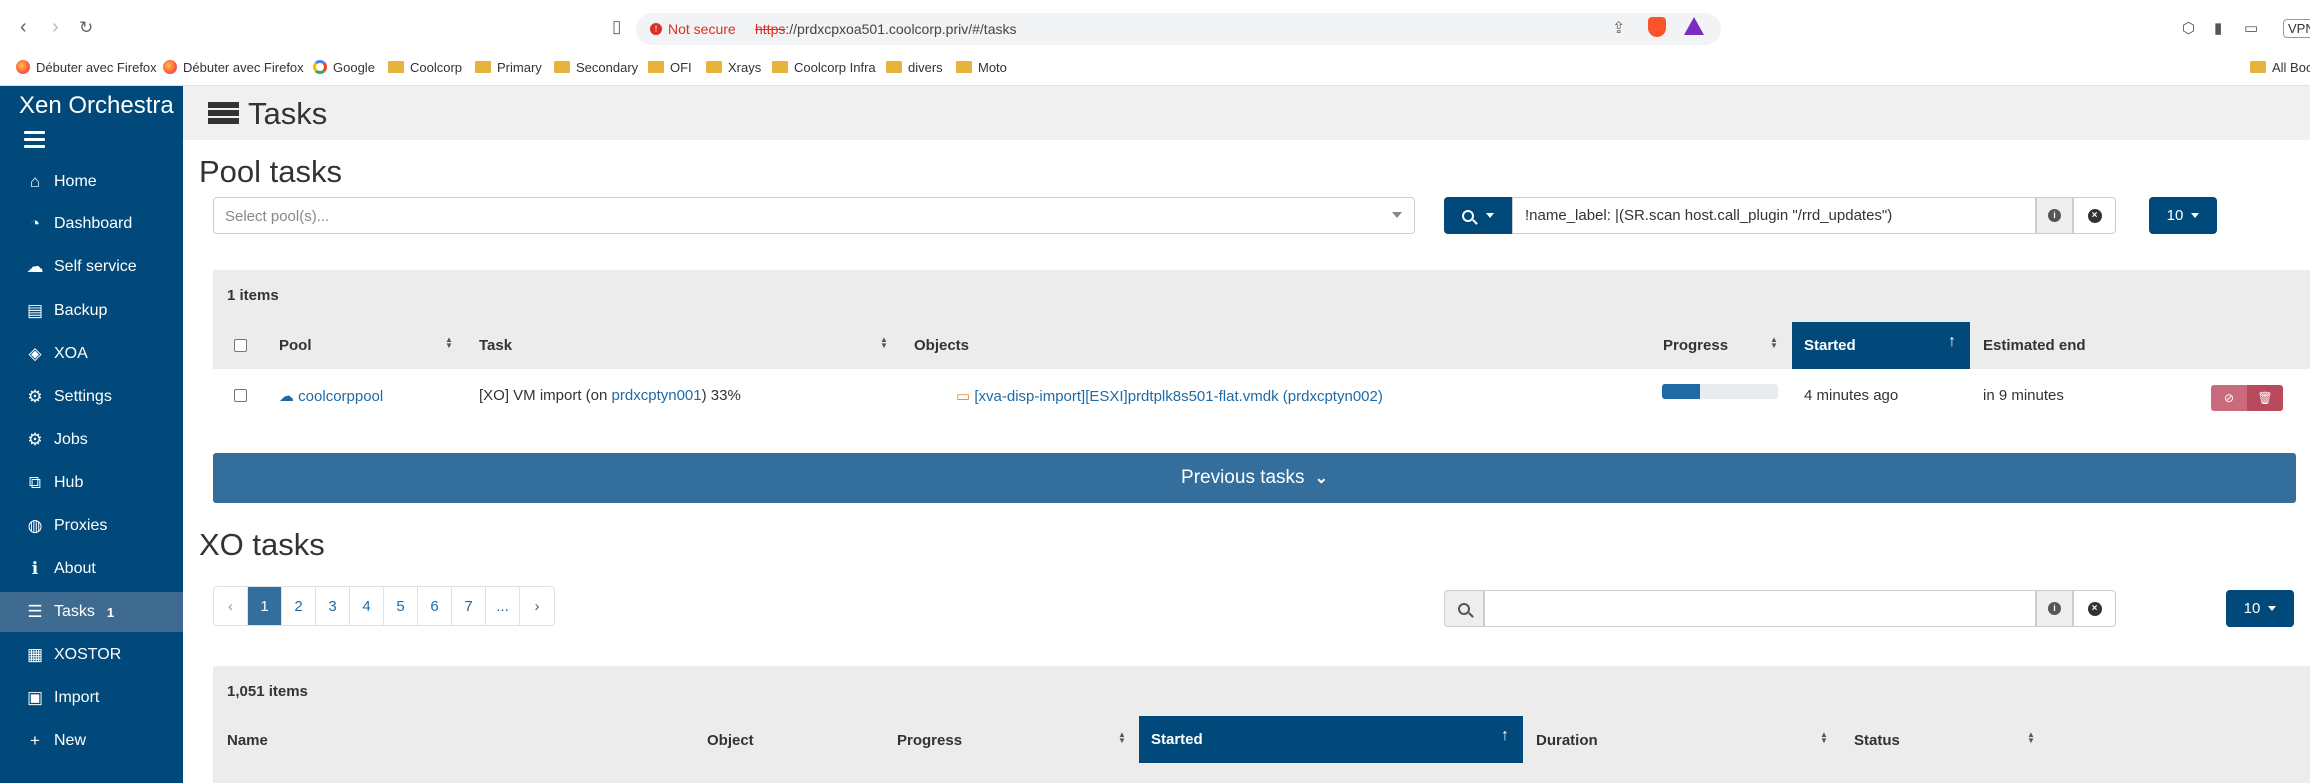 The height and width of the screenshot is (783, 2310). Describe the element at coordinates (55, 27) in the screenshot. I see `forward-icon: ›` at that location.